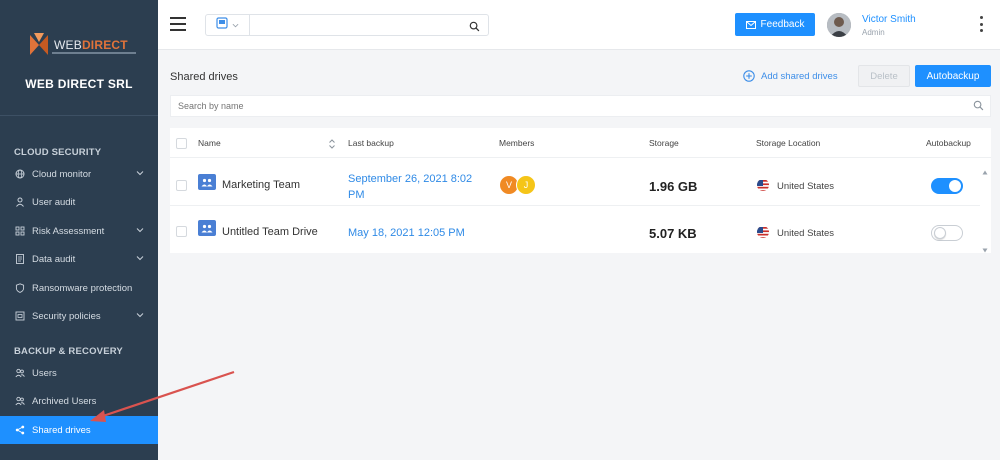 The image size is (1000, 460). I want to click on search-by-name-box, so click(580, 106).